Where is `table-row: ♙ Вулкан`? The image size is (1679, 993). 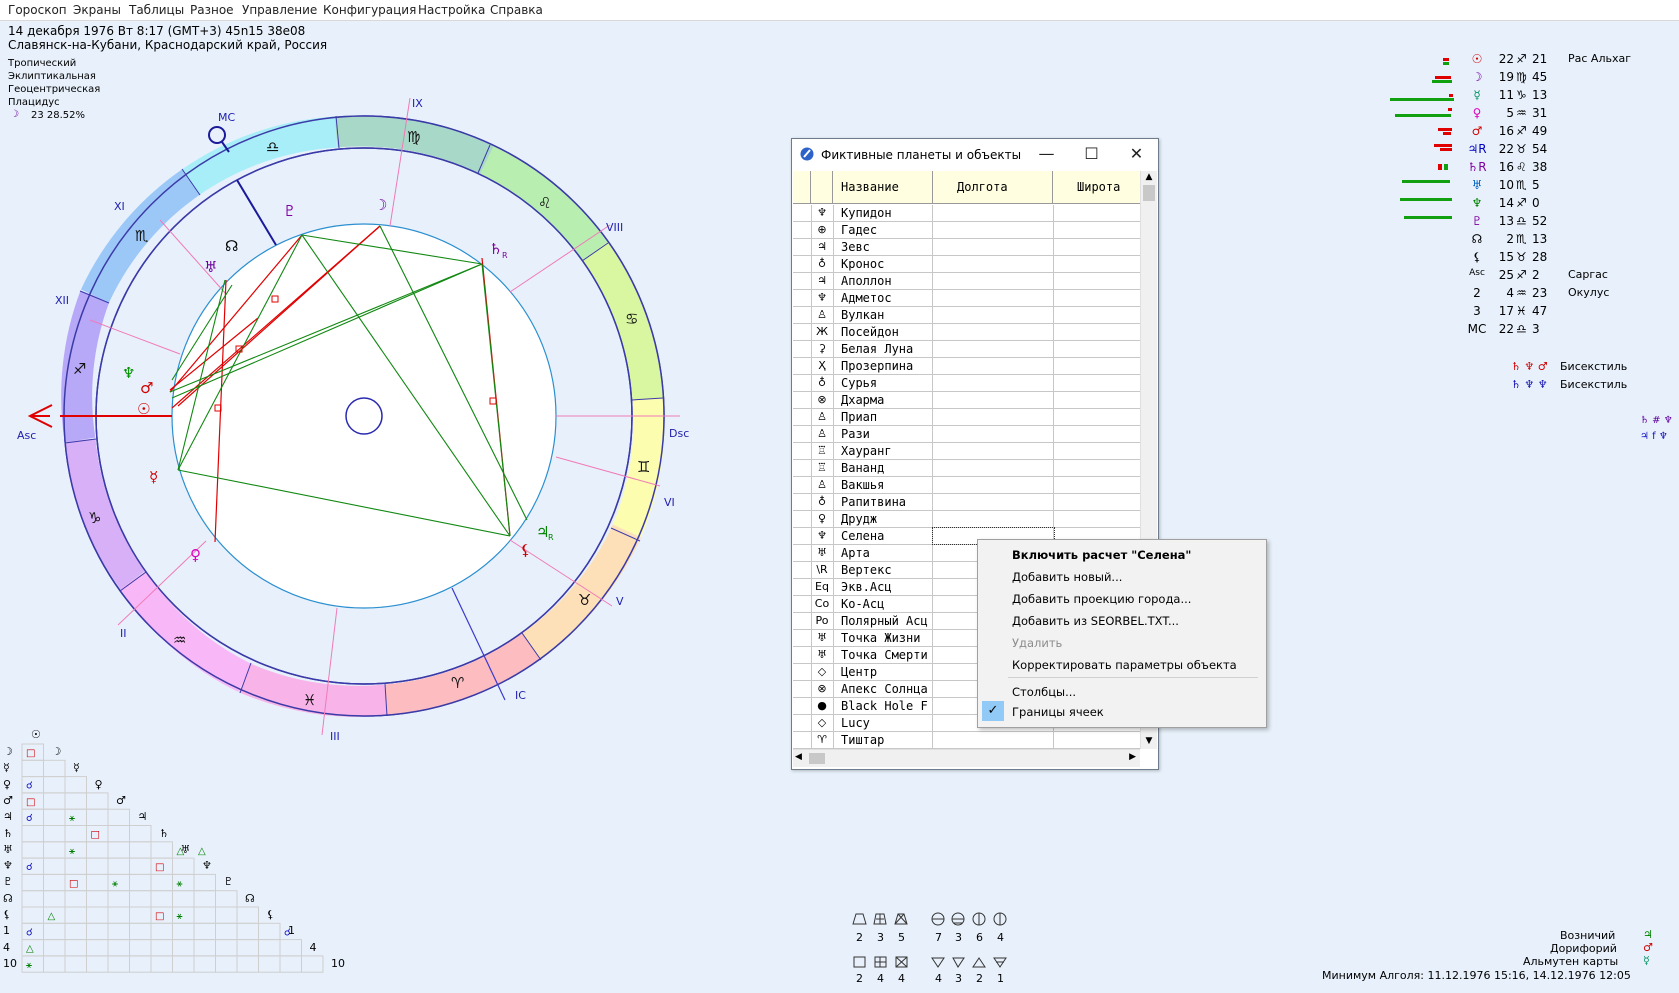
table-row: ♙ Вулкан is located at coordinates (966, 315).